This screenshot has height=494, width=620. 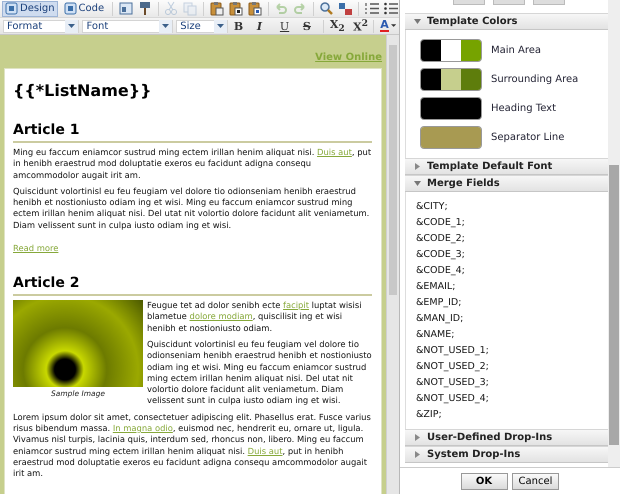 What do you see at coordinates (192, 285) in the screenshot?
I see `article-heading: Article 2` at bounding box center [192, 285].